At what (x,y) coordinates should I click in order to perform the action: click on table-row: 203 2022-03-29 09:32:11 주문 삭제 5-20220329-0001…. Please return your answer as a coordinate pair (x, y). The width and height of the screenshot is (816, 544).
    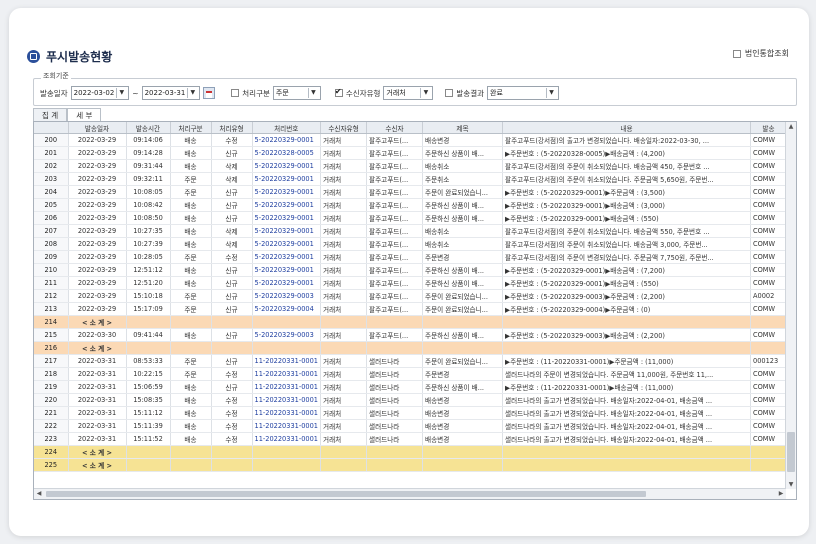
    Looking at the image, I should click on (410, 179).